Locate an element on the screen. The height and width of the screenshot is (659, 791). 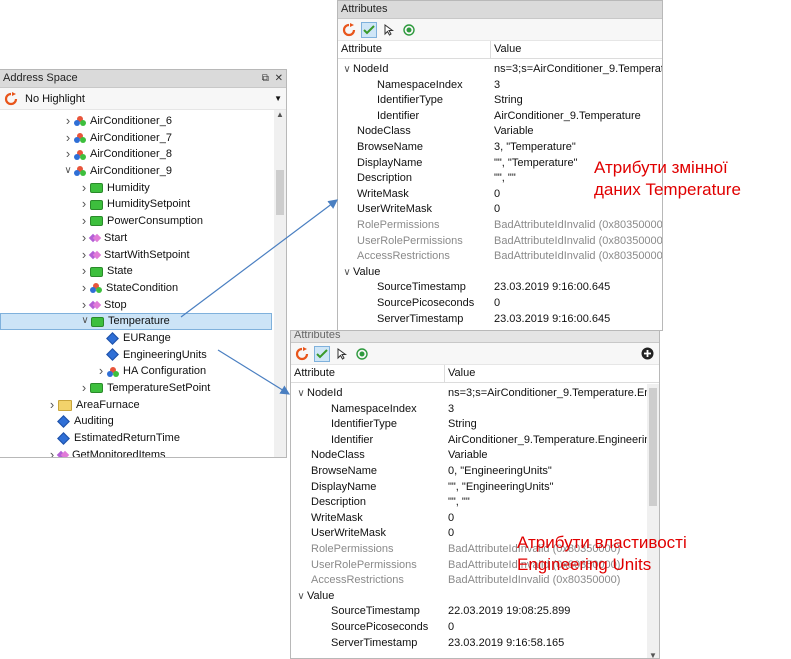
attributes-scrollbar: ▼ is located at coordinates (653, 521).